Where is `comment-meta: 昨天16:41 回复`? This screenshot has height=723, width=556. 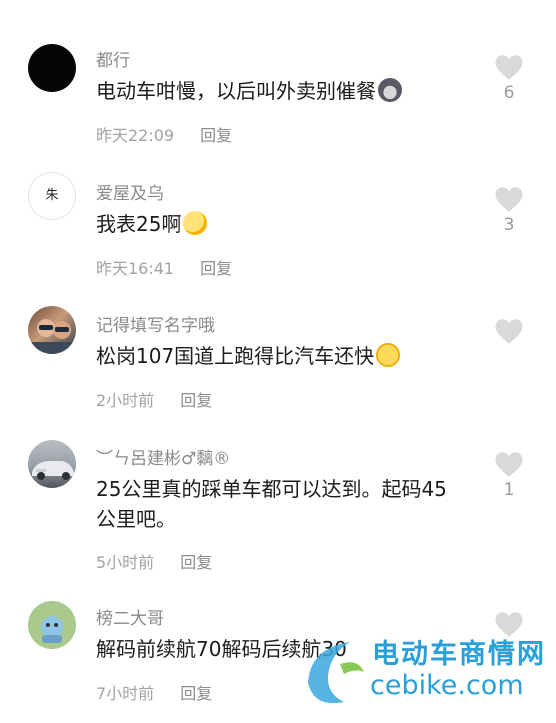 comment-meta: 昨天16:41 回复 is located at coordinates (164, 267).